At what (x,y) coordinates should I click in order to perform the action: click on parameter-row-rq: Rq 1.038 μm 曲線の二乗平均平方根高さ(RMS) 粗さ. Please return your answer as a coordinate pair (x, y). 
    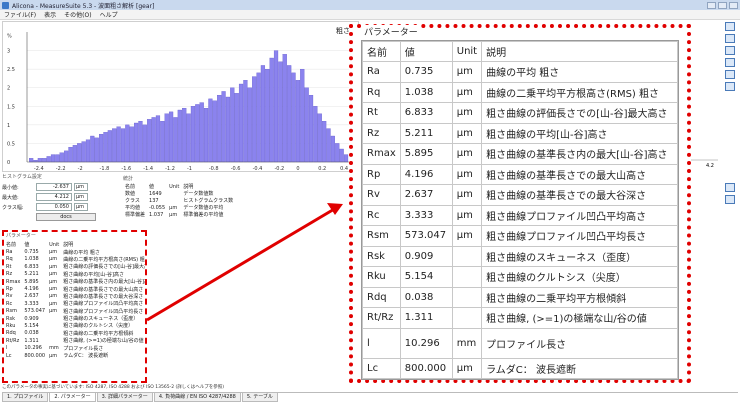
    Looking at the image, I should click on (520, 92).